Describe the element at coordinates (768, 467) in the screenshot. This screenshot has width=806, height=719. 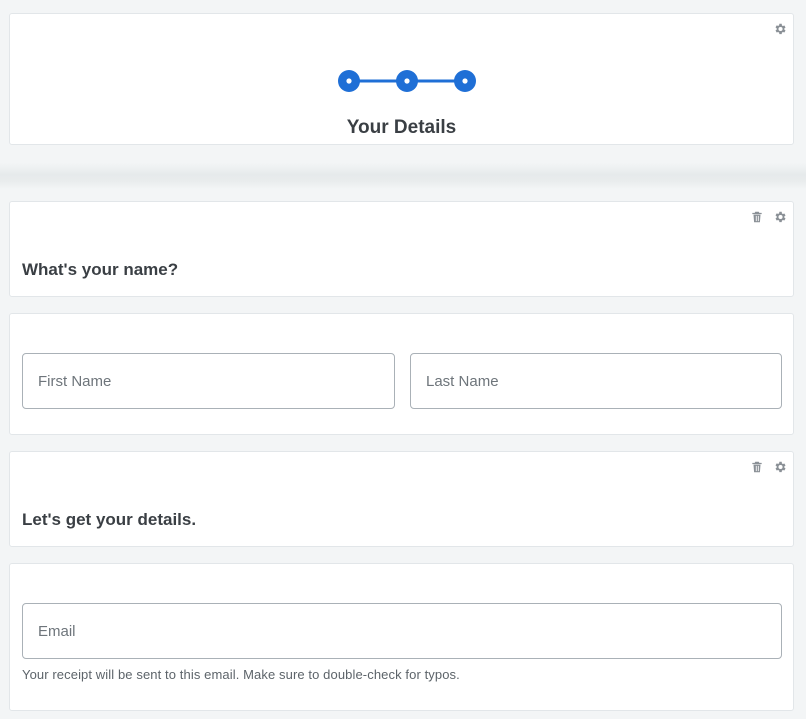
I see `details-heading-tools` at that location.